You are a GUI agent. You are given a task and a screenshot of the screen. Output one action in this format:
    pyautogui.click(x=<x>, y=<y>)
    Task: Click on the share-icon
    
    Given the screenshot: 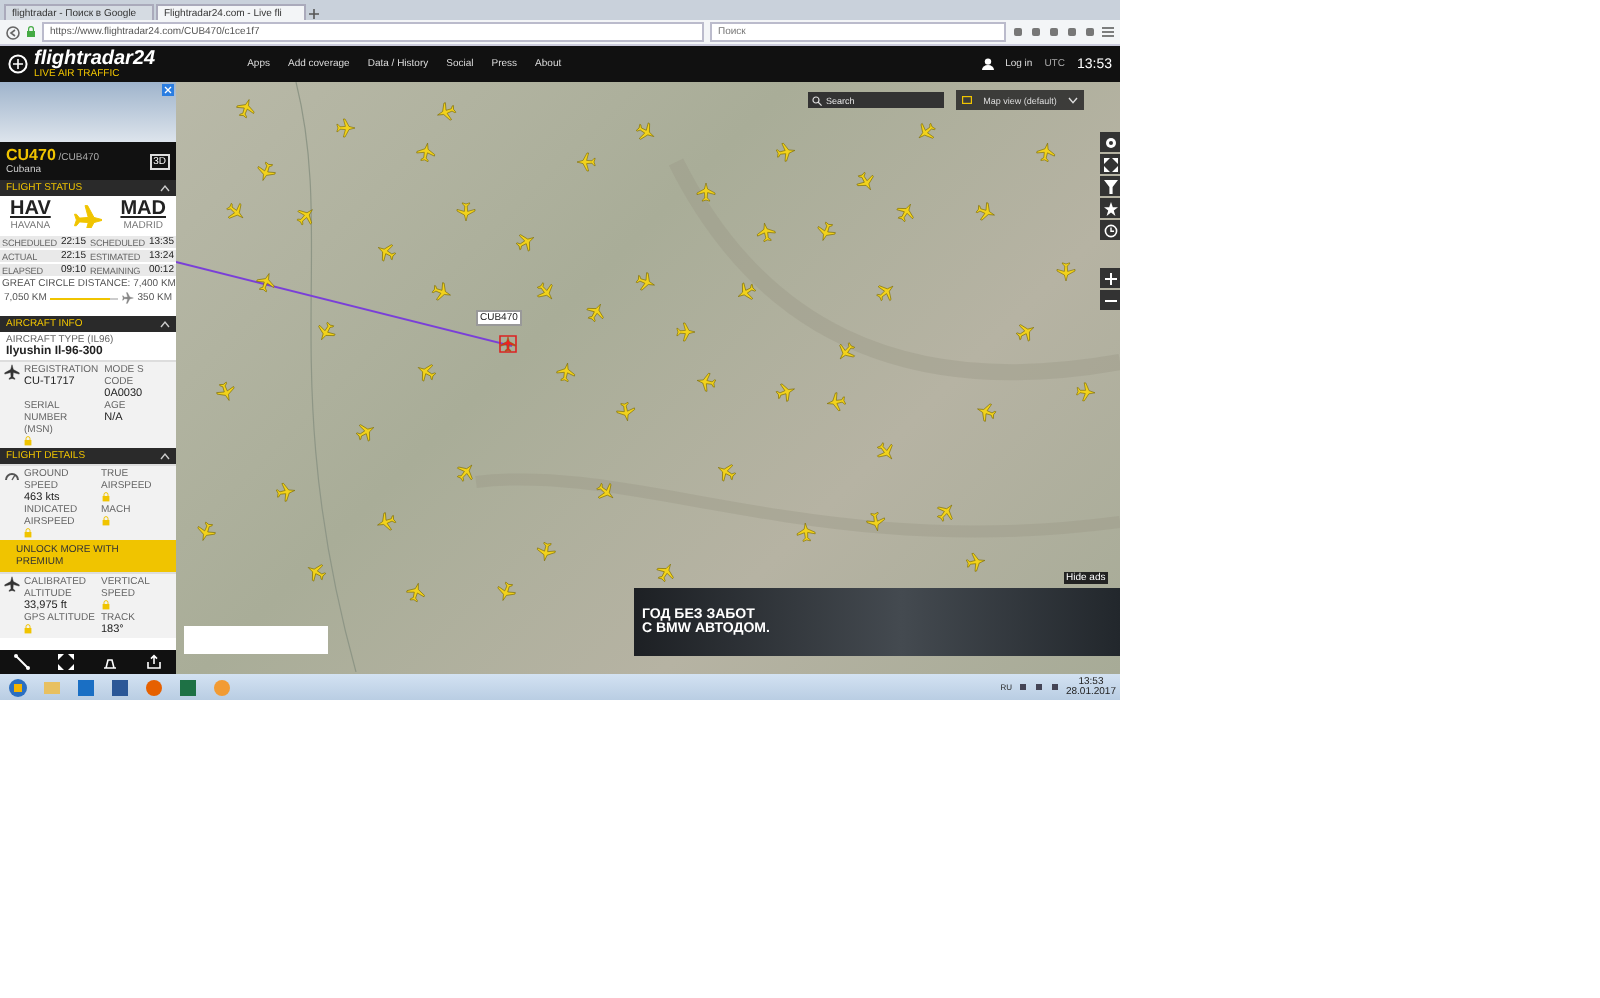 What is the action you would take?
    pyautogui.click(x=154, y=662)
    